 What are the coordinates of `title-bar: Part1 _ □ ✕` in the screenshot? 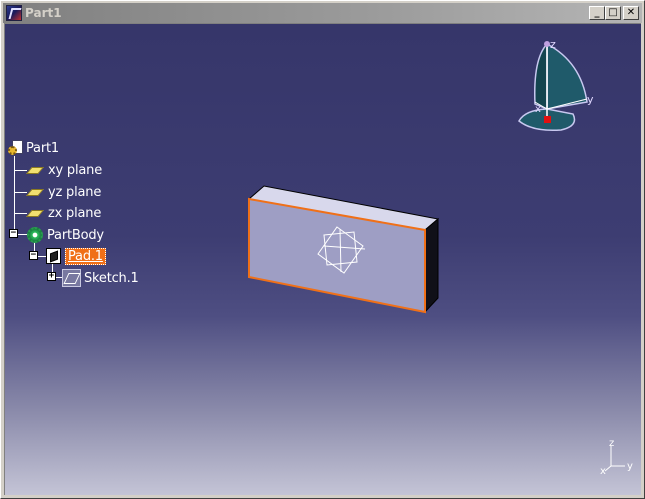 It's located at (322, 13).